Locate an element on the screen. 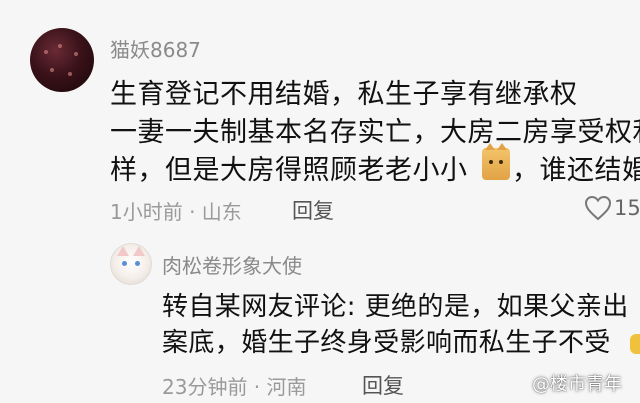 This screenshot has height=403, width=640. reply-username: 肉松卷形象大使 is located at coordinates (232, 264).